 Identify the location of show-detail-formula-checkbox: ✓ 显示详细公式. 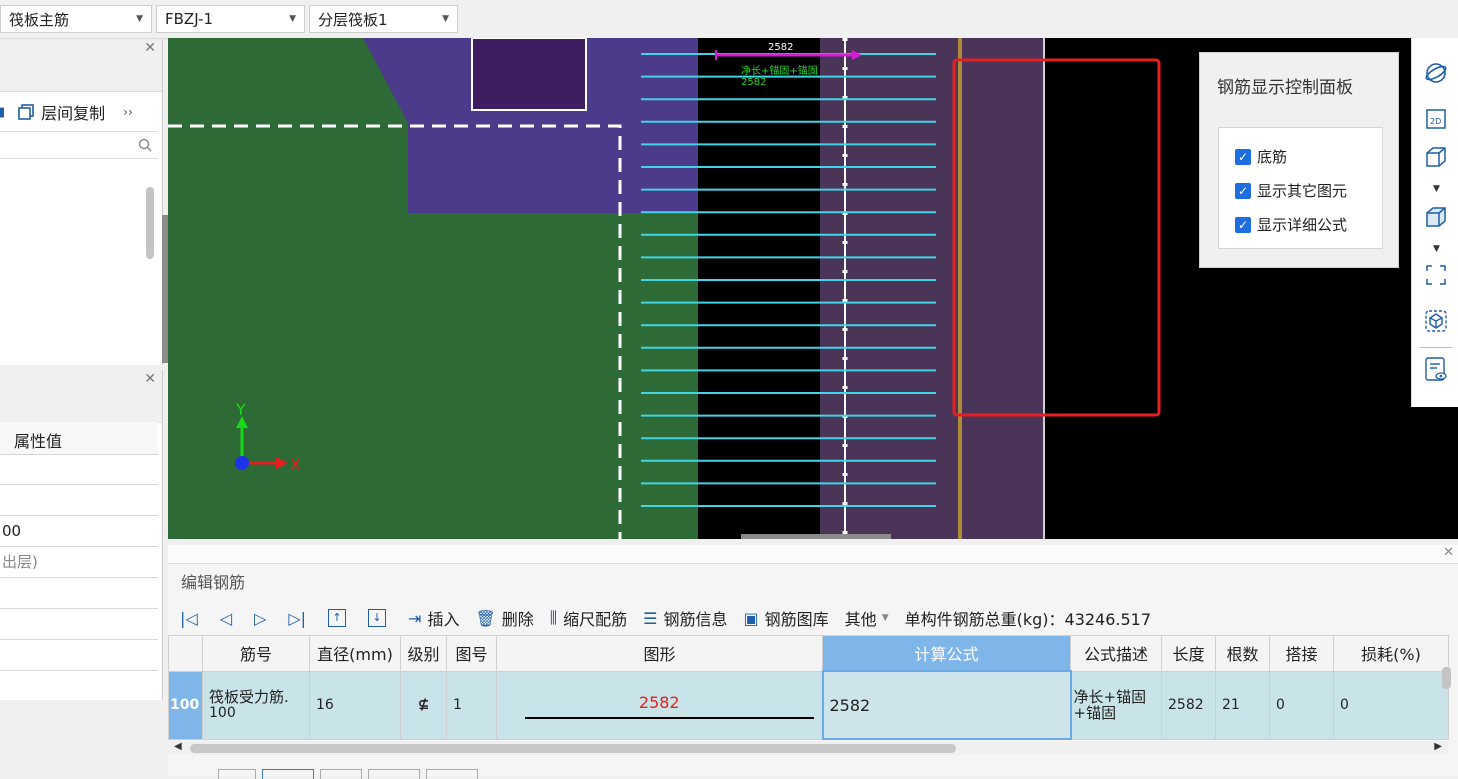
(1291, 224).